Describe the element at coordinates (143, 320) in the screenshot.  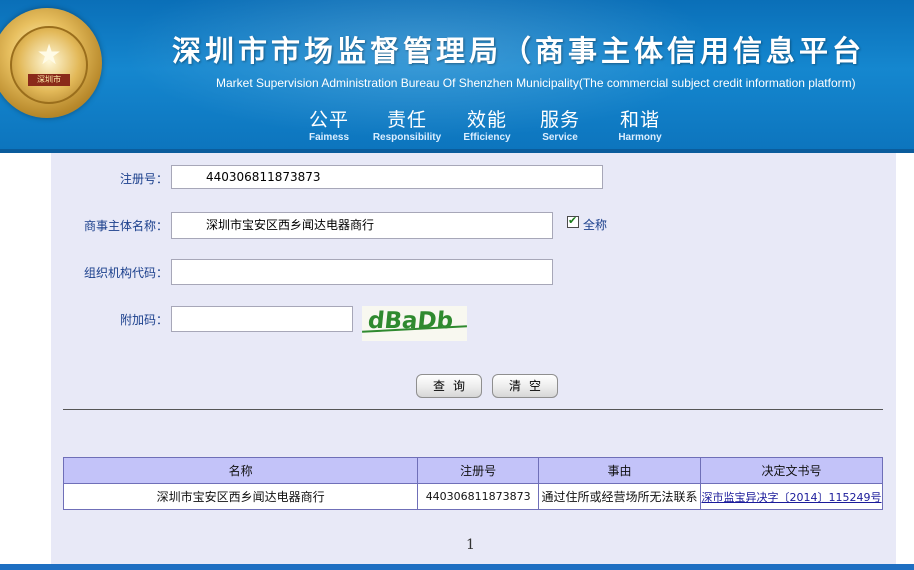
I see `captcha-label: 附加码：` at that location.